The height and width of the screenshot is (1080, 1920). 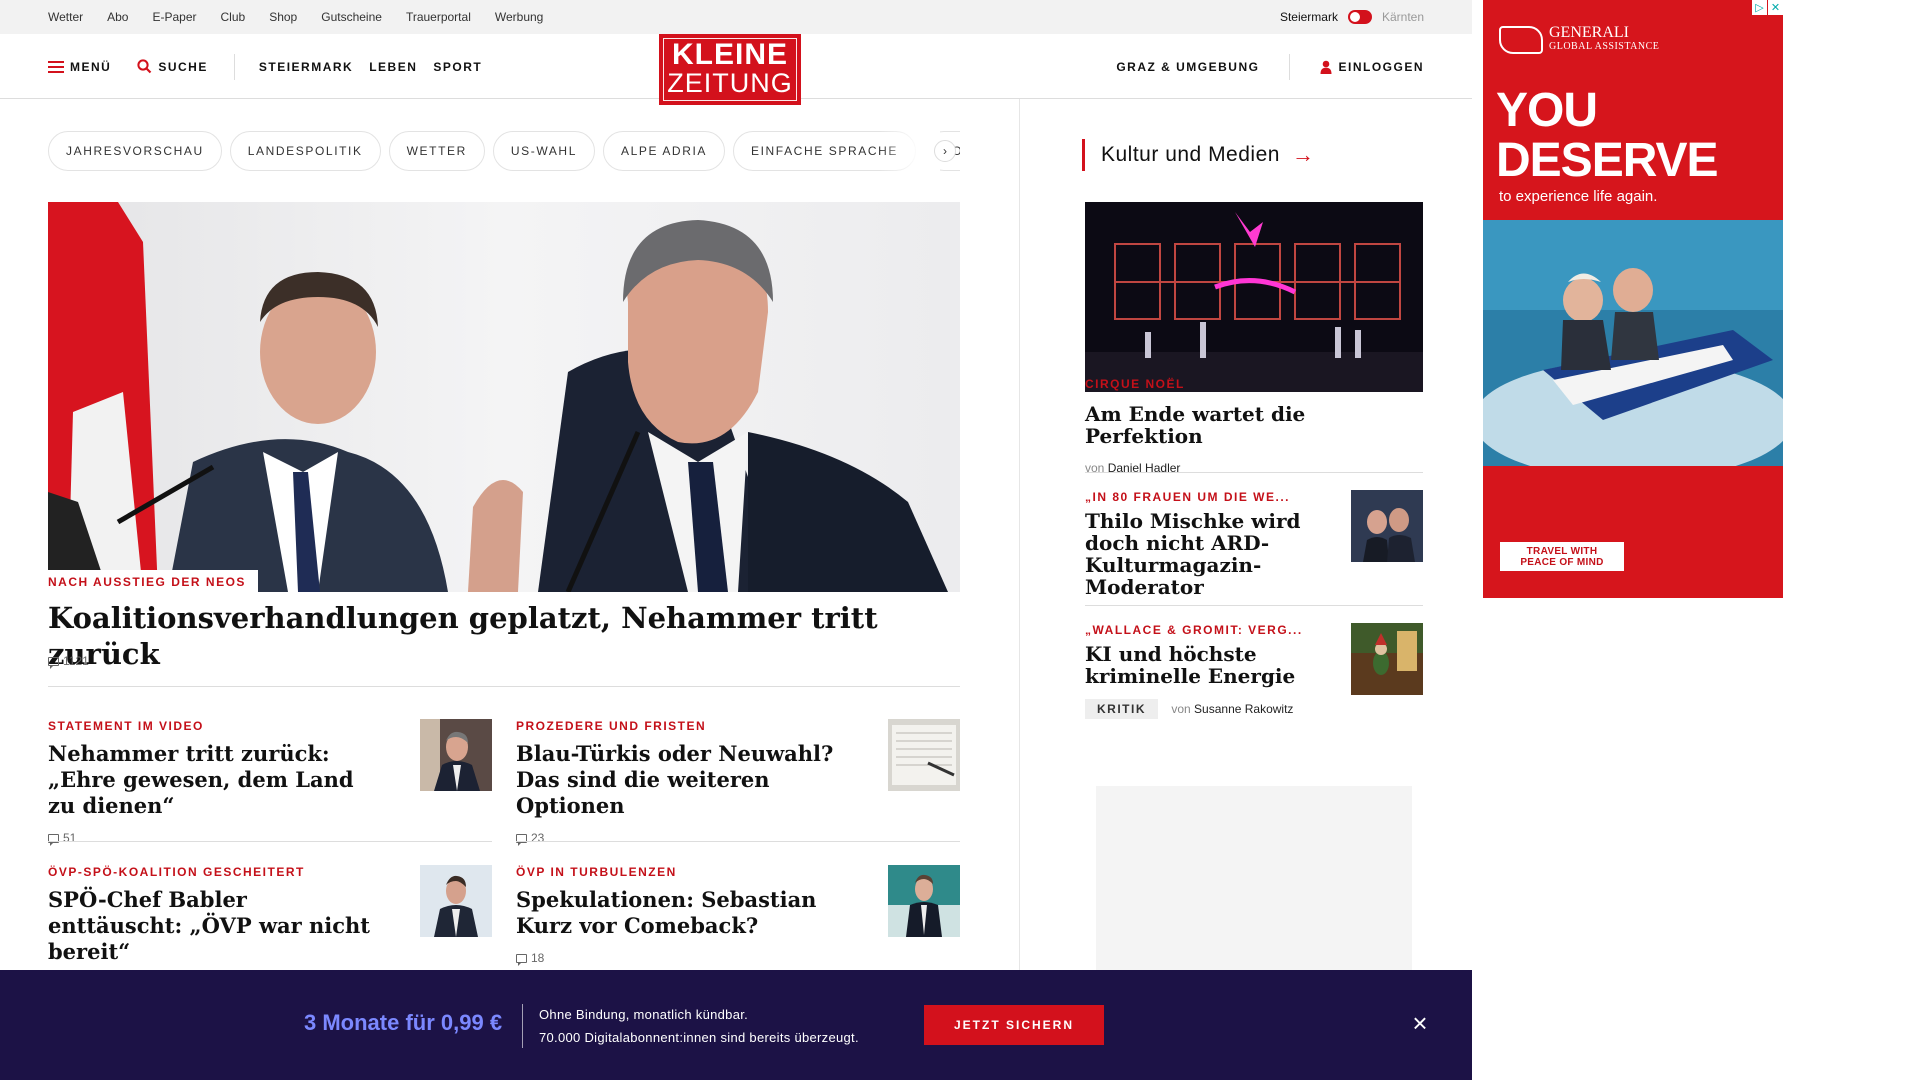 I want to click on login-label: EINLOGGEN, so click(x=1381, y=66).